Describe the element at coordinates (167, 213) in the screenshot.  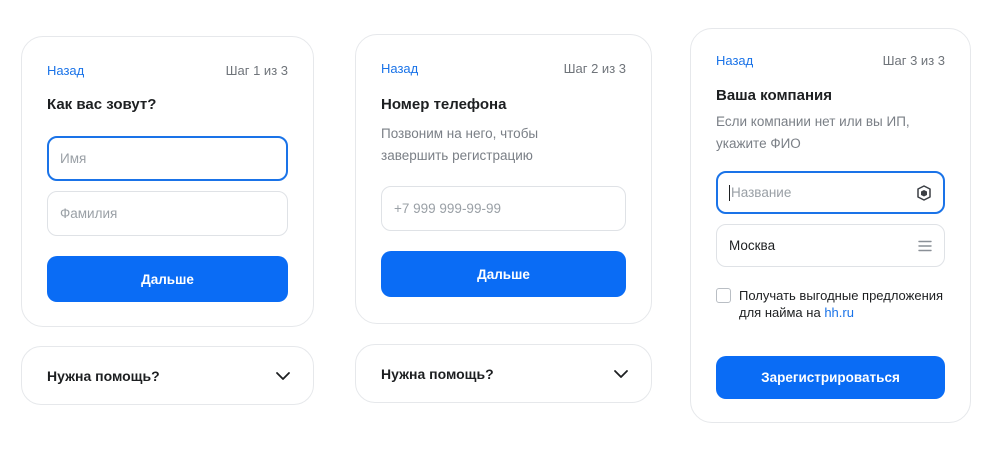
I see `last-name-input: Фамилия` at that location.